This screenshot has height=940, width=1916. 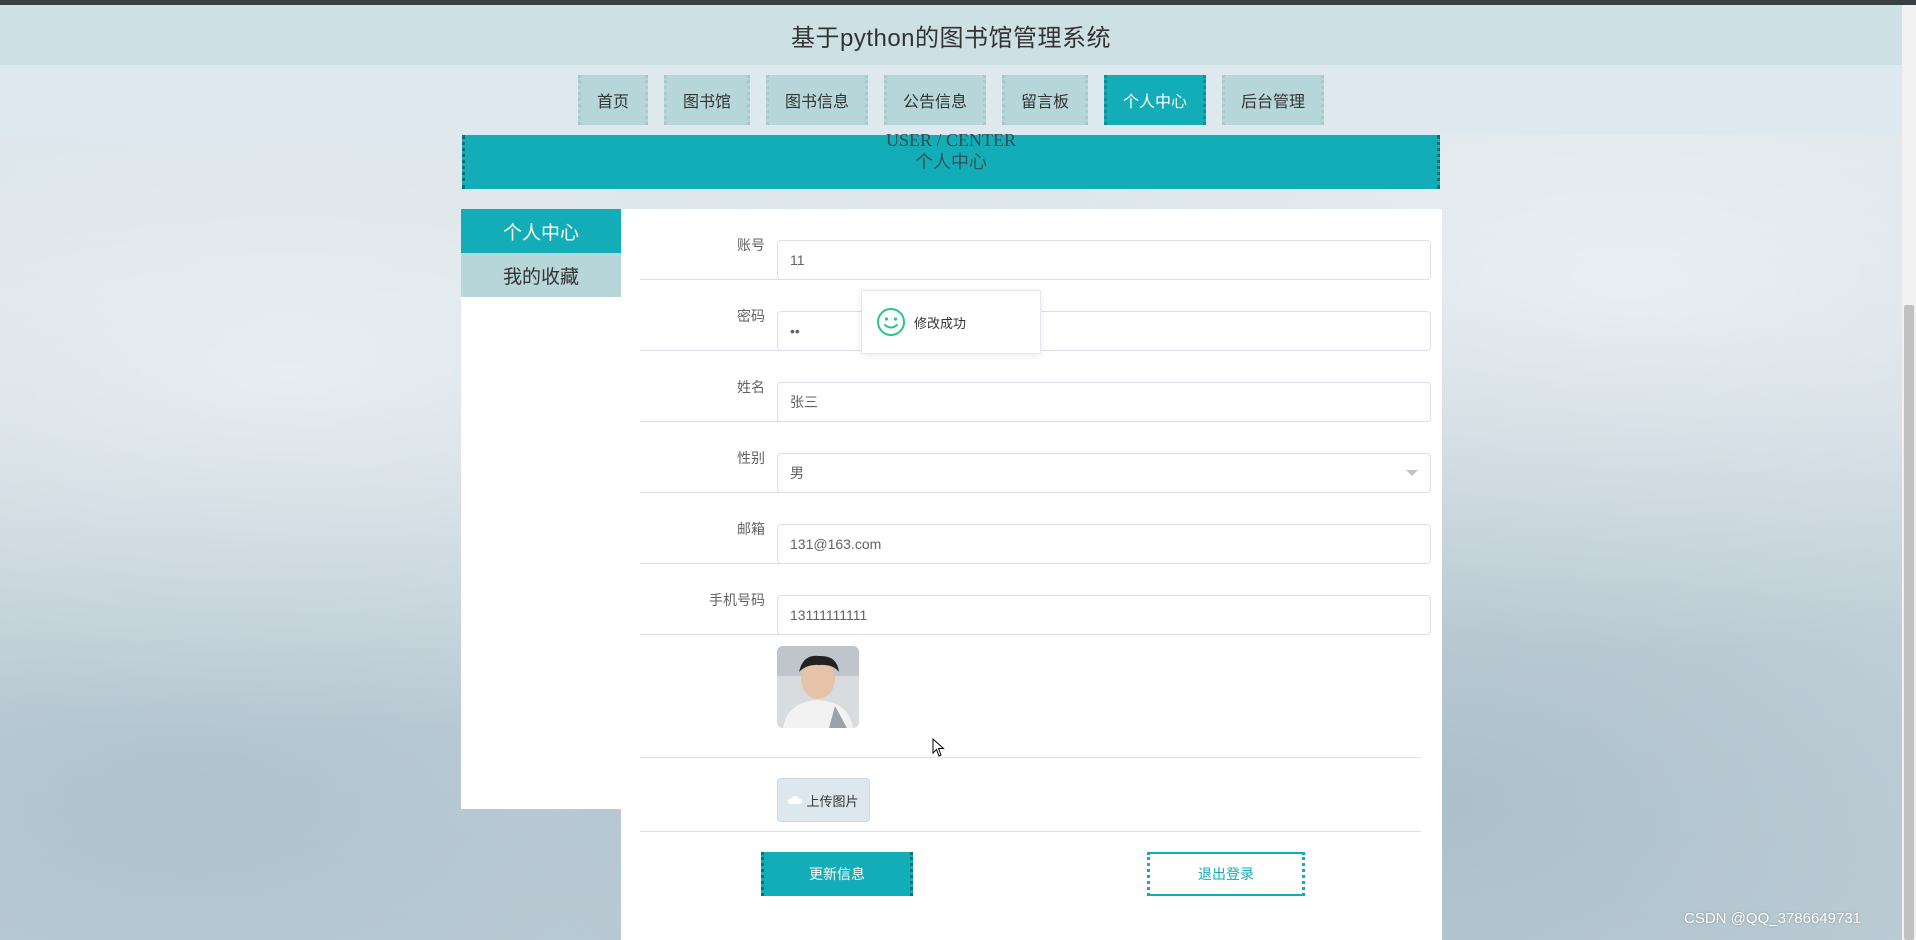 What do you see at coordinates (541, 231) in the screenshot?
I see `sidebar-item-user-center: 个人中心` at bounding box center [541, 231].